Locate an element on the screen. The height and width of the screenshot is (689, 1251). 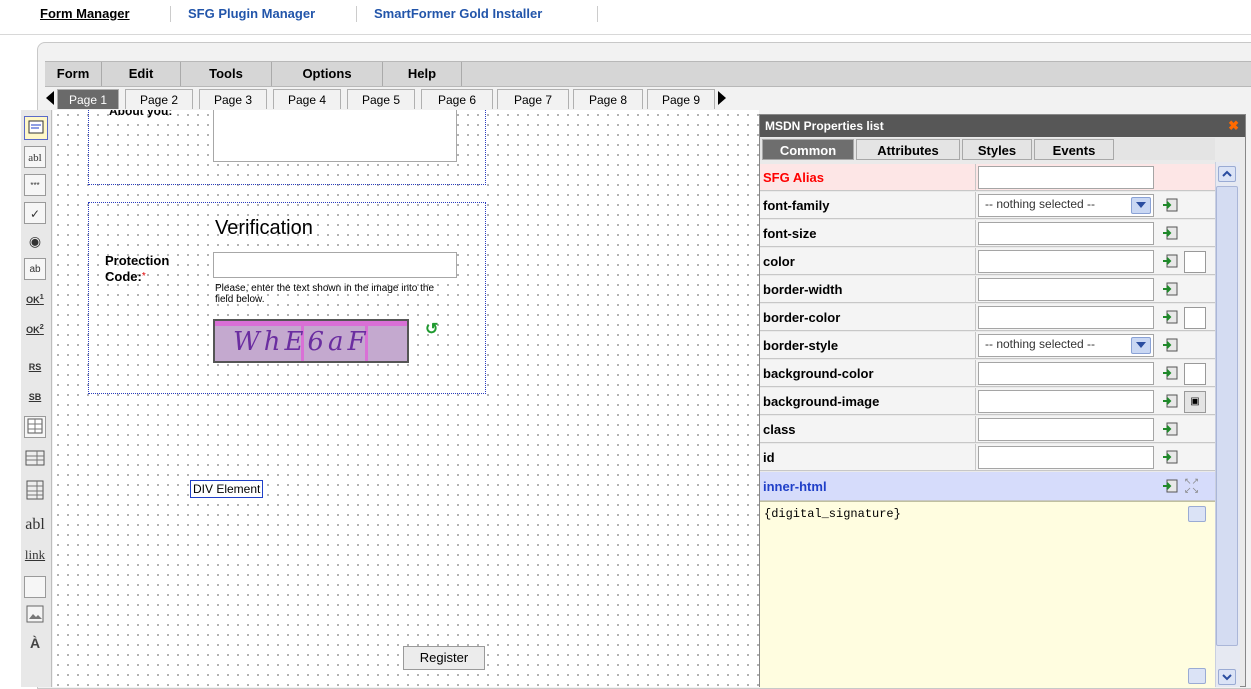
element-toolbar: abl *** ✓ ◉ ab OK1 OK2 RS SB abl link À is located at coordinates (36, 398).